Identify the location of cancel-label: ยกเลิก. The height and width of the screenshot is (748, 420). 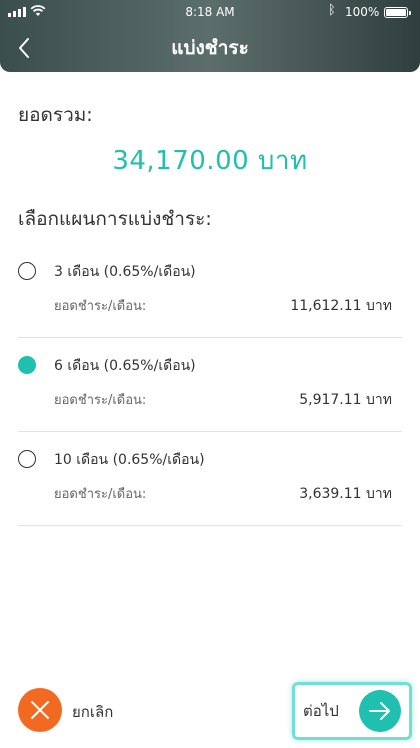
(92, 712).